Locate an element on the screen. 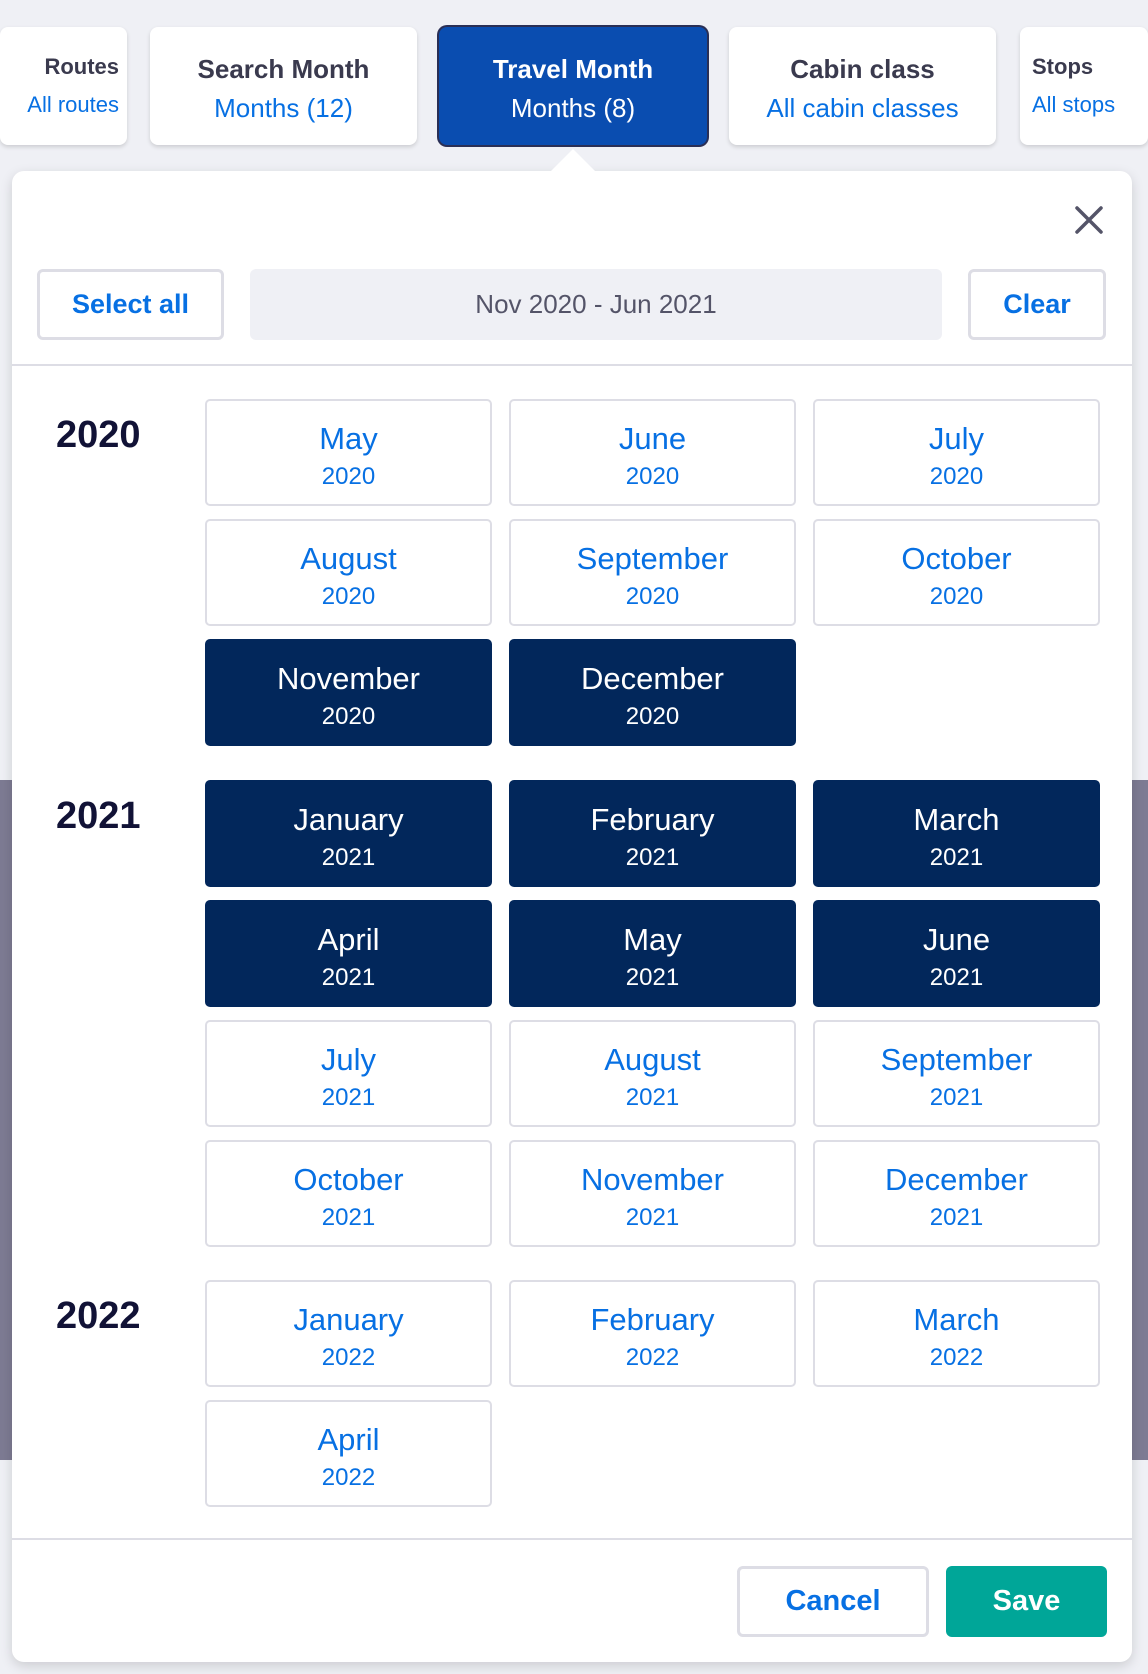  save-button: Save is located at coordinates (1026, 1601).